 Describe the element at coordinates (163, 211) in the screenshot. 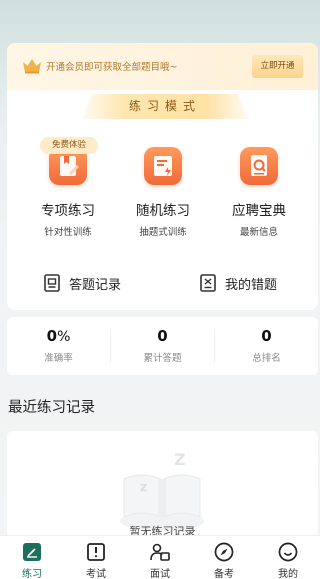

I see `feature-title: 随机练习` at that location.